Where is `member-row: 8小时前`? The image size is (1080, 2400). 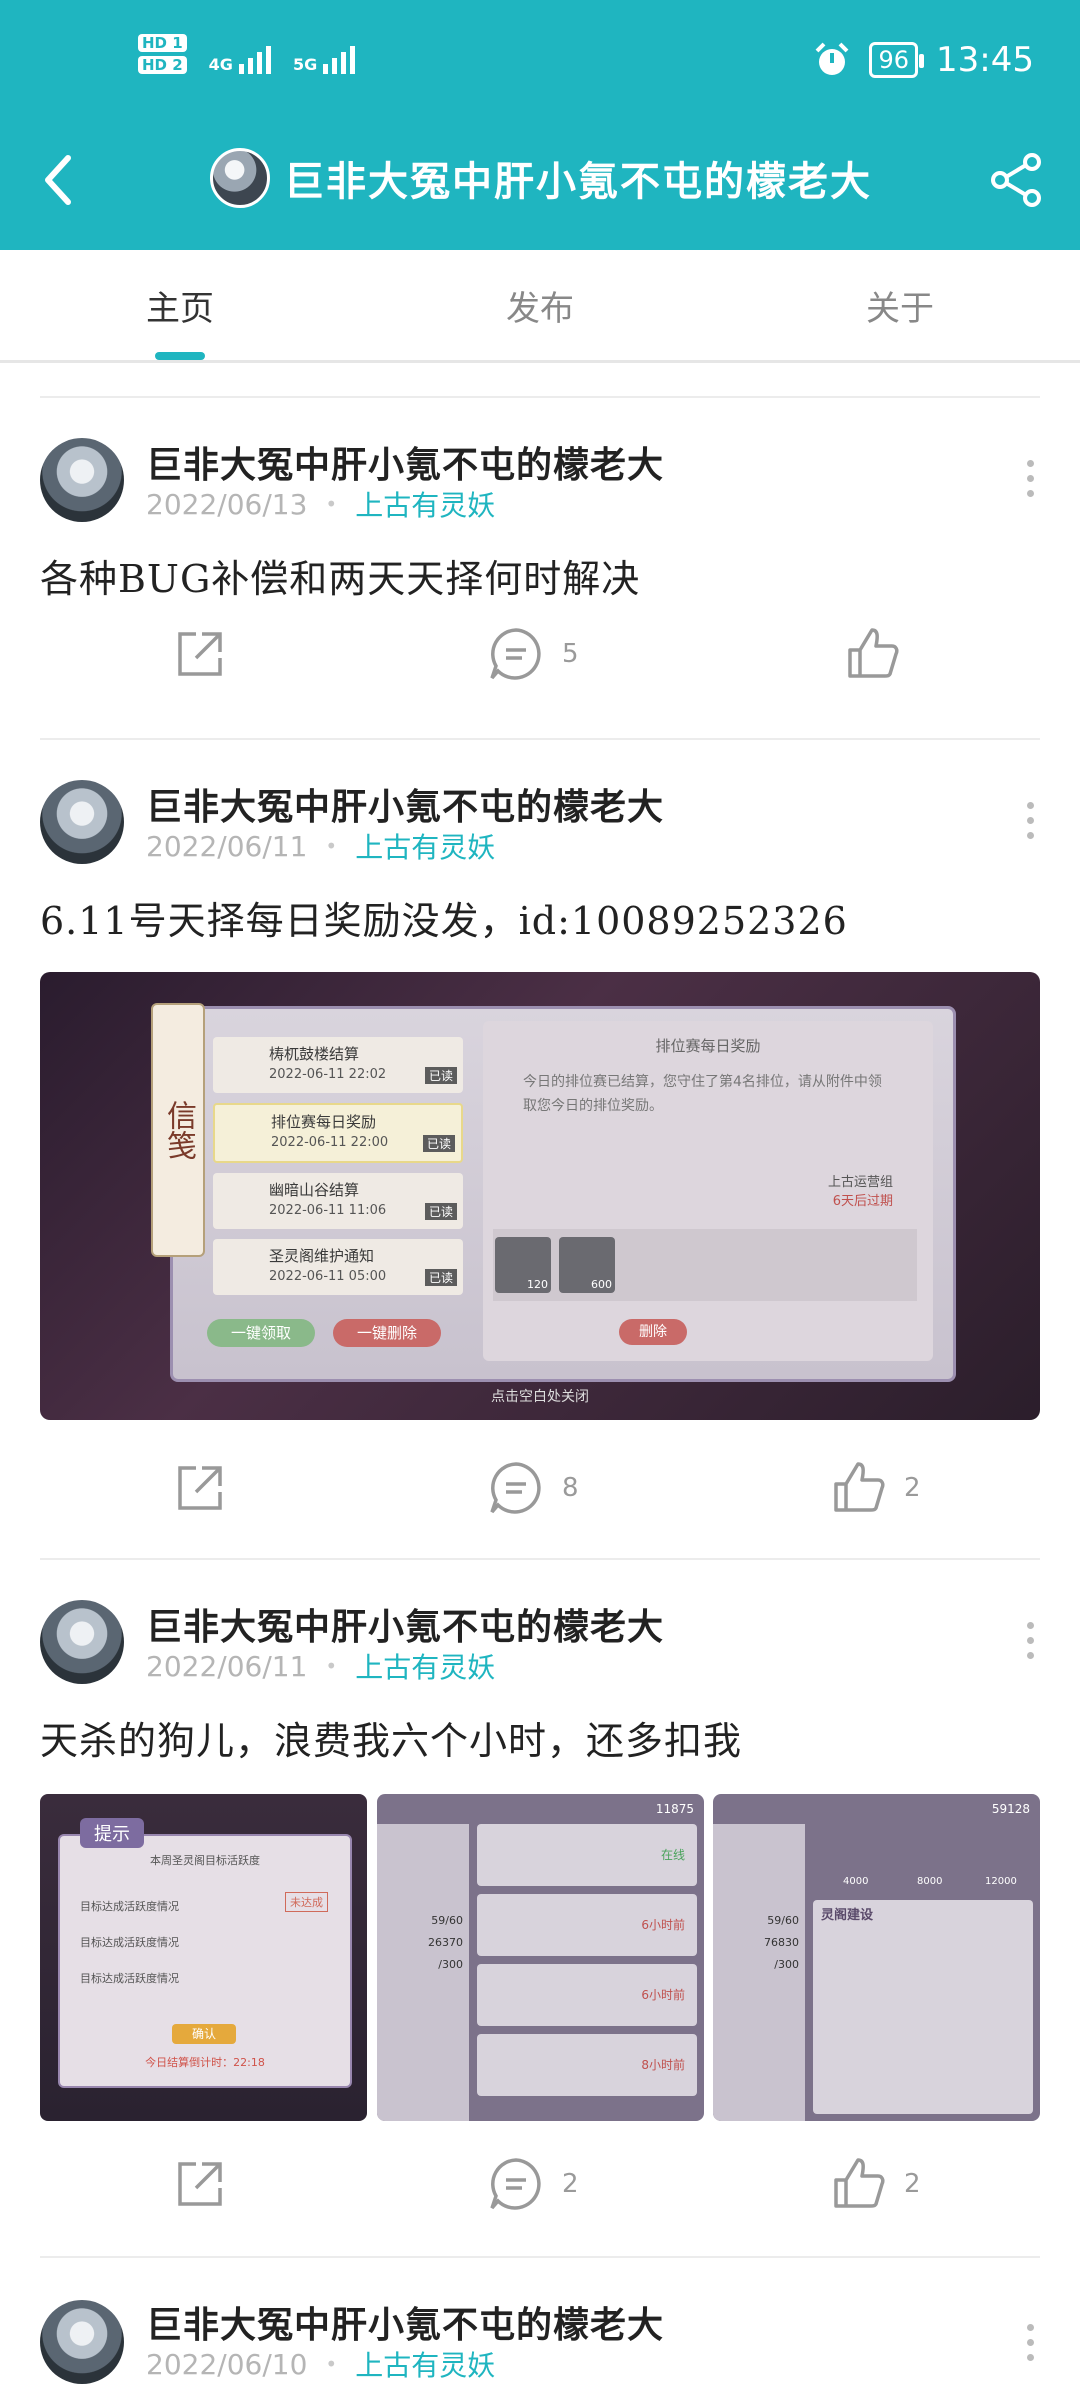
member-row: 8小时前 is located at coordinates (587, 2065).